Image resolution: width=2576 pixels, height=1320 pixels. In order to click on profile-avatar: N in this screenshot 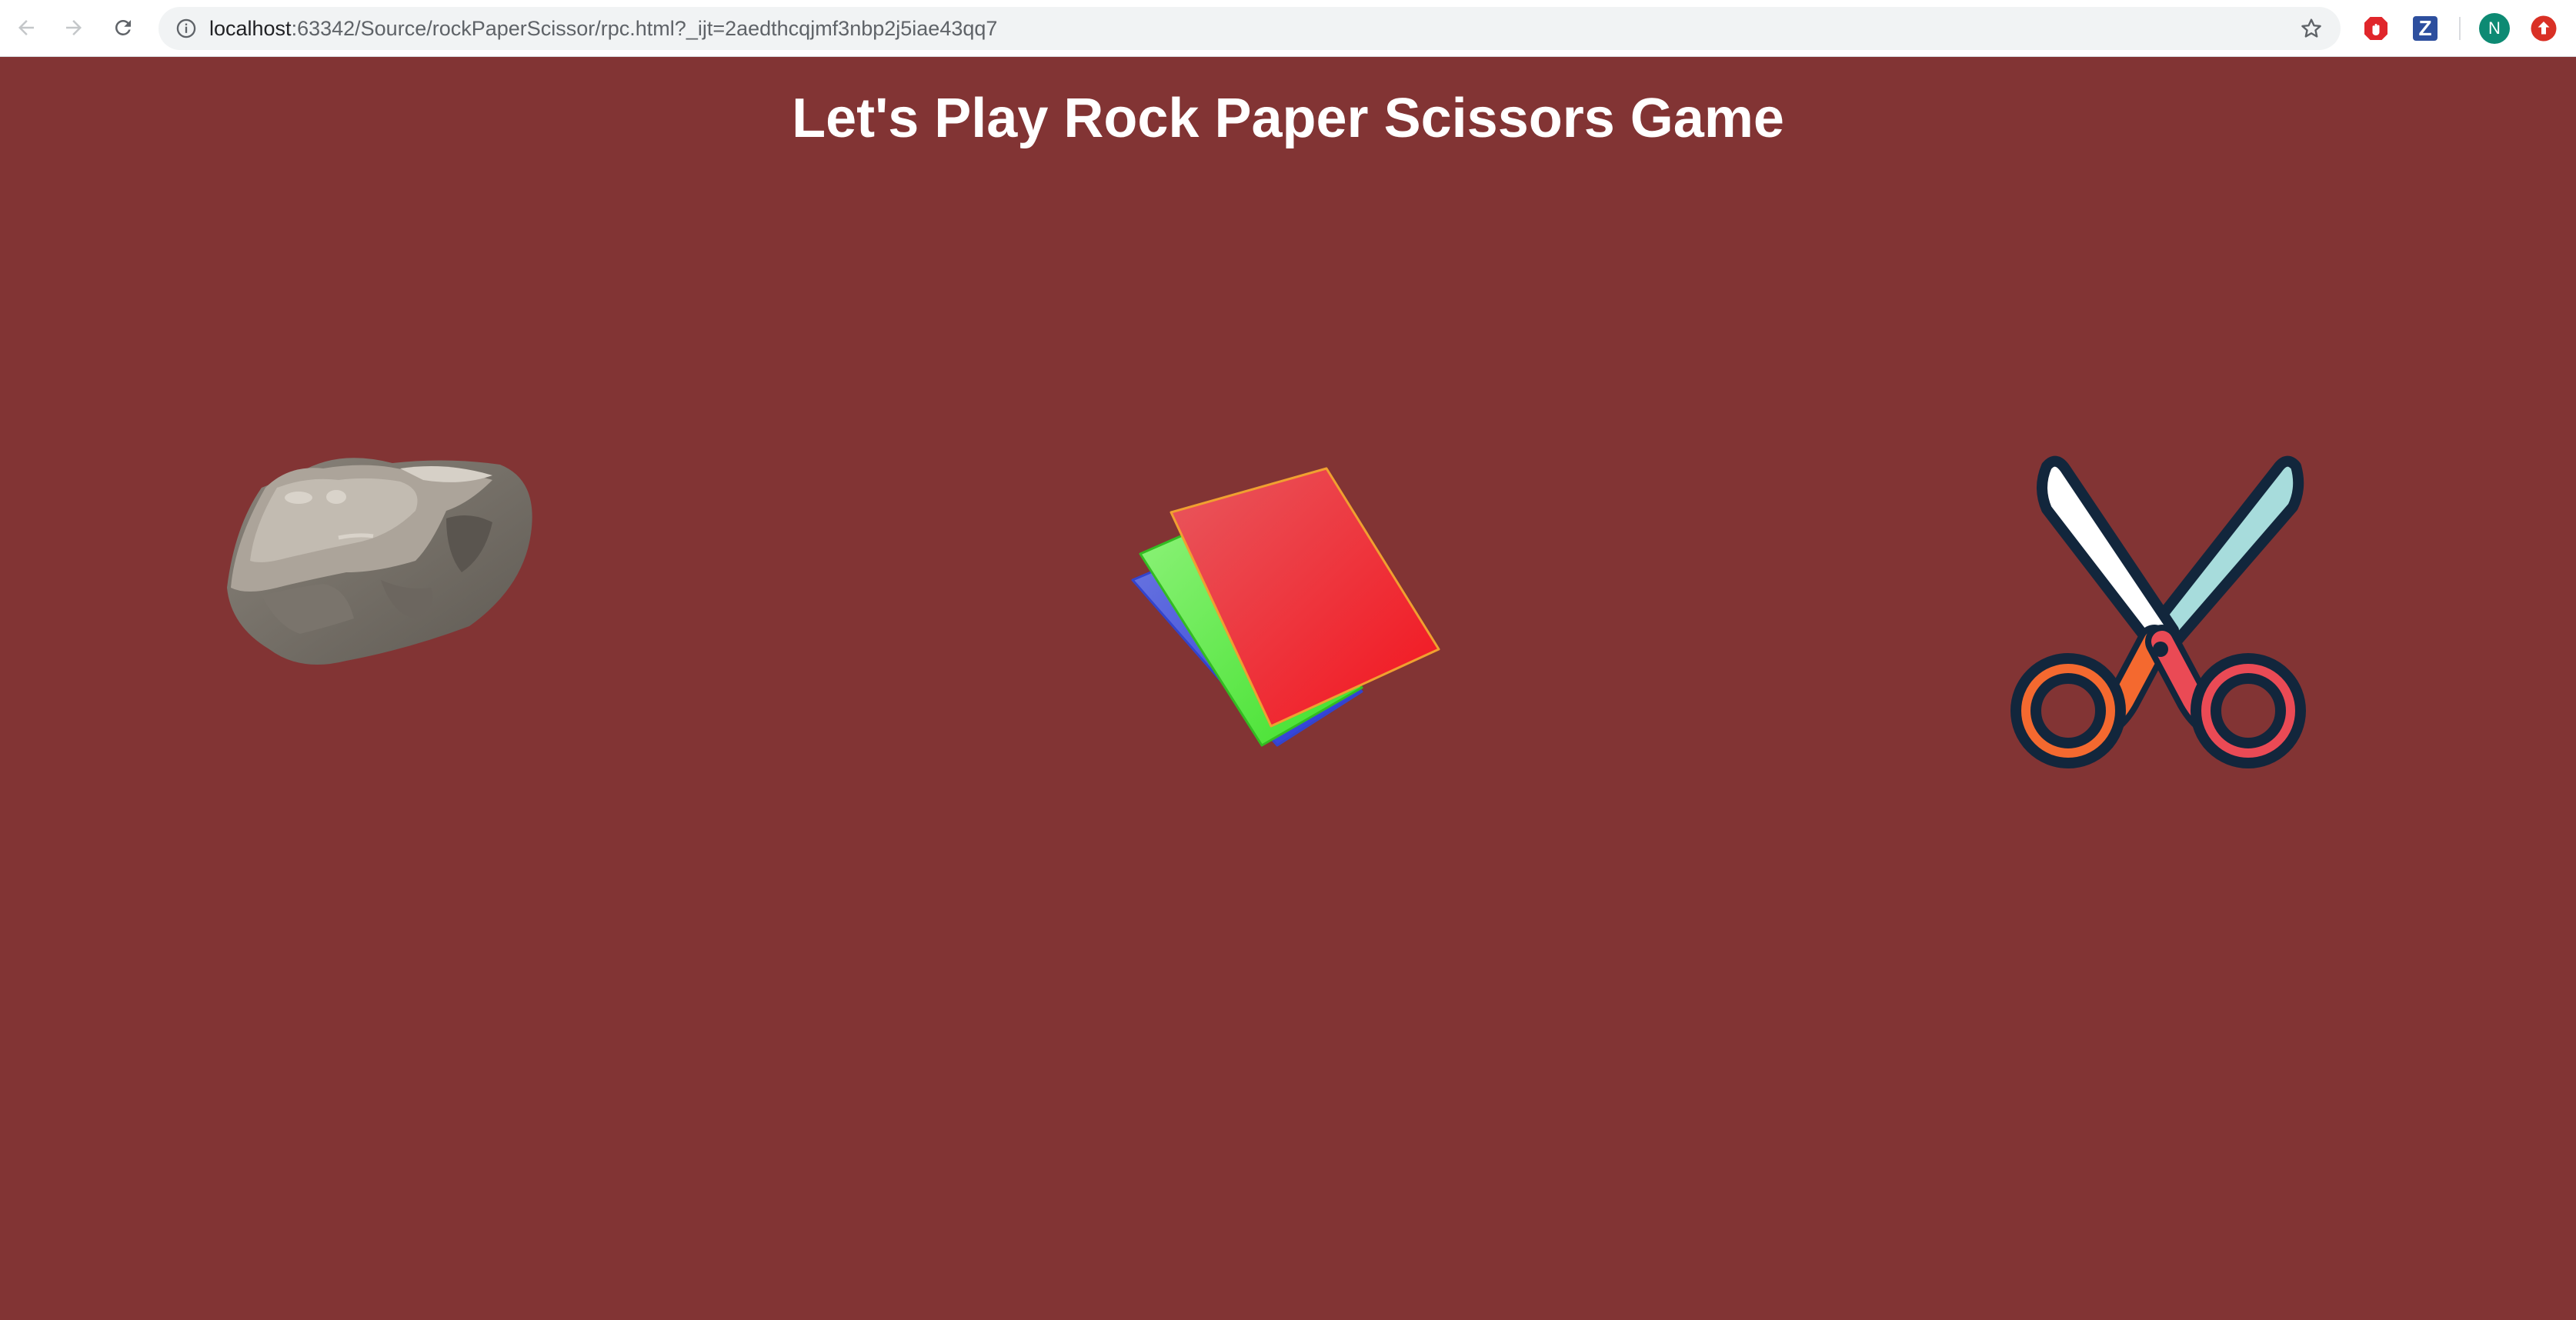, I will do `click(2495, 29)`.